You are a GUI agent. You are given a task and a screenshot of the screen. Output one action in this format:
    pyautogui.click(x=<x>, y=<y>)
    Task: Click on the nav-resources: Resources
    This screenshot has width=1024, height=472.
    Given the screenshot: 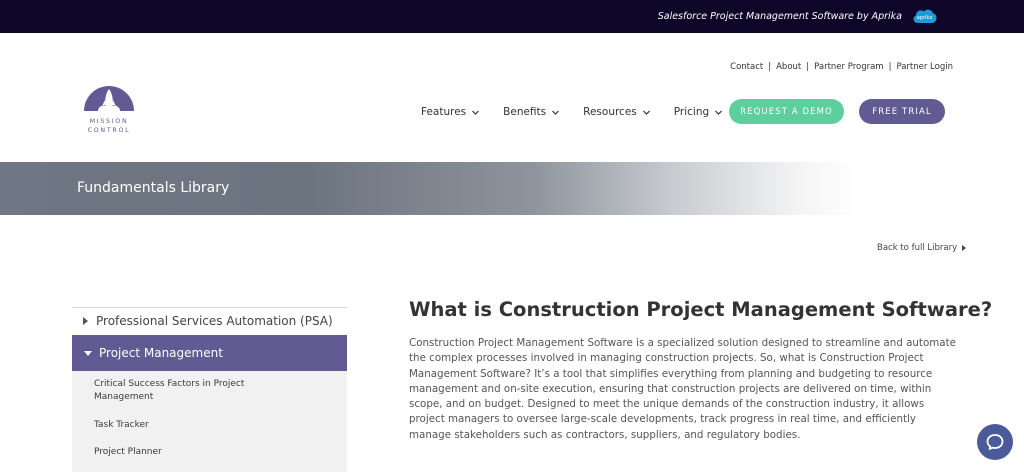 What is the action you would take?
    pyautogui.click(x=617, y=112)
    